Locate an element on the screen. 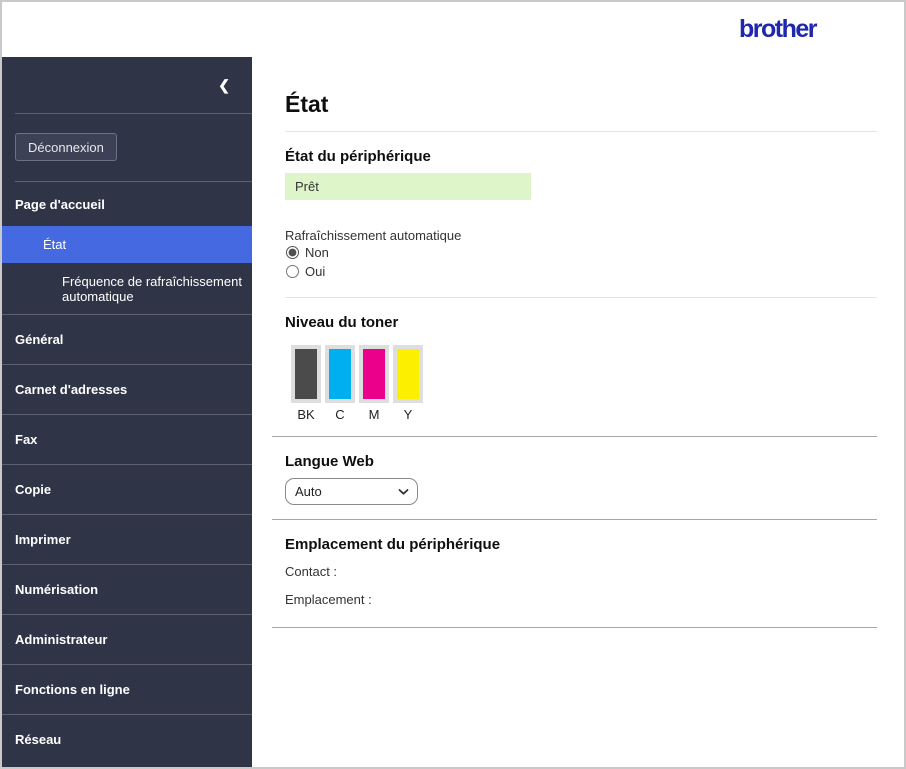  auto-refresh-radio-yes-label: Oui is located at coordinates (315, 271).